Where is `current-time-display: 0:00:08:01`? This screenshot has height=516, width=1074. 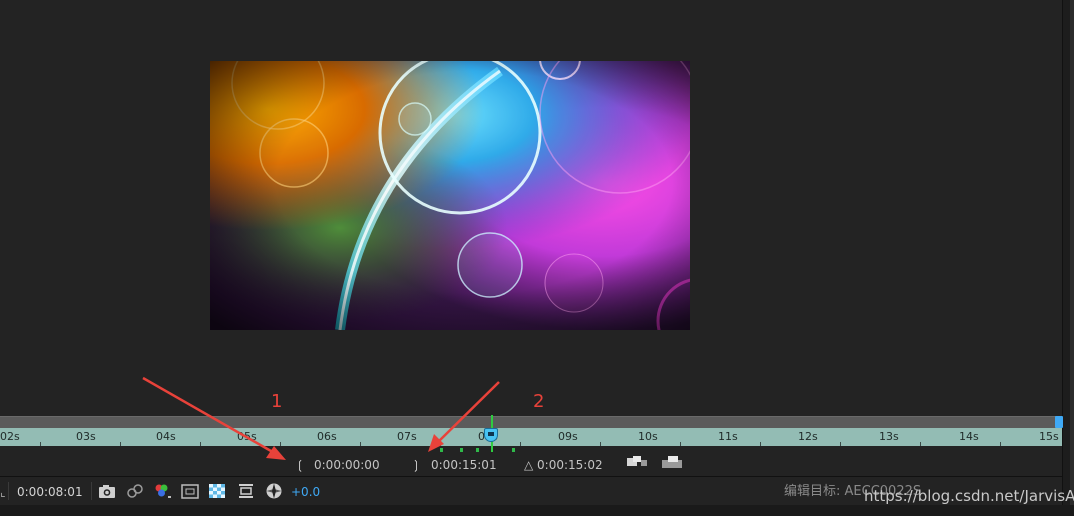
current-time-display: 0:00:08:01 is located at coordinates (50, 492).